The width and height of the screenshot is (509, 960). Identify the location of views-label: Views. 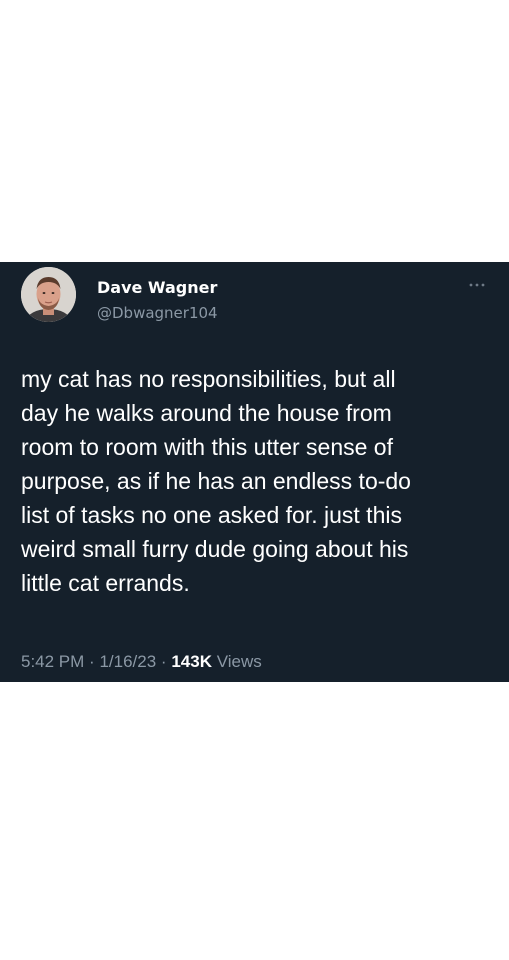
(239, 661).